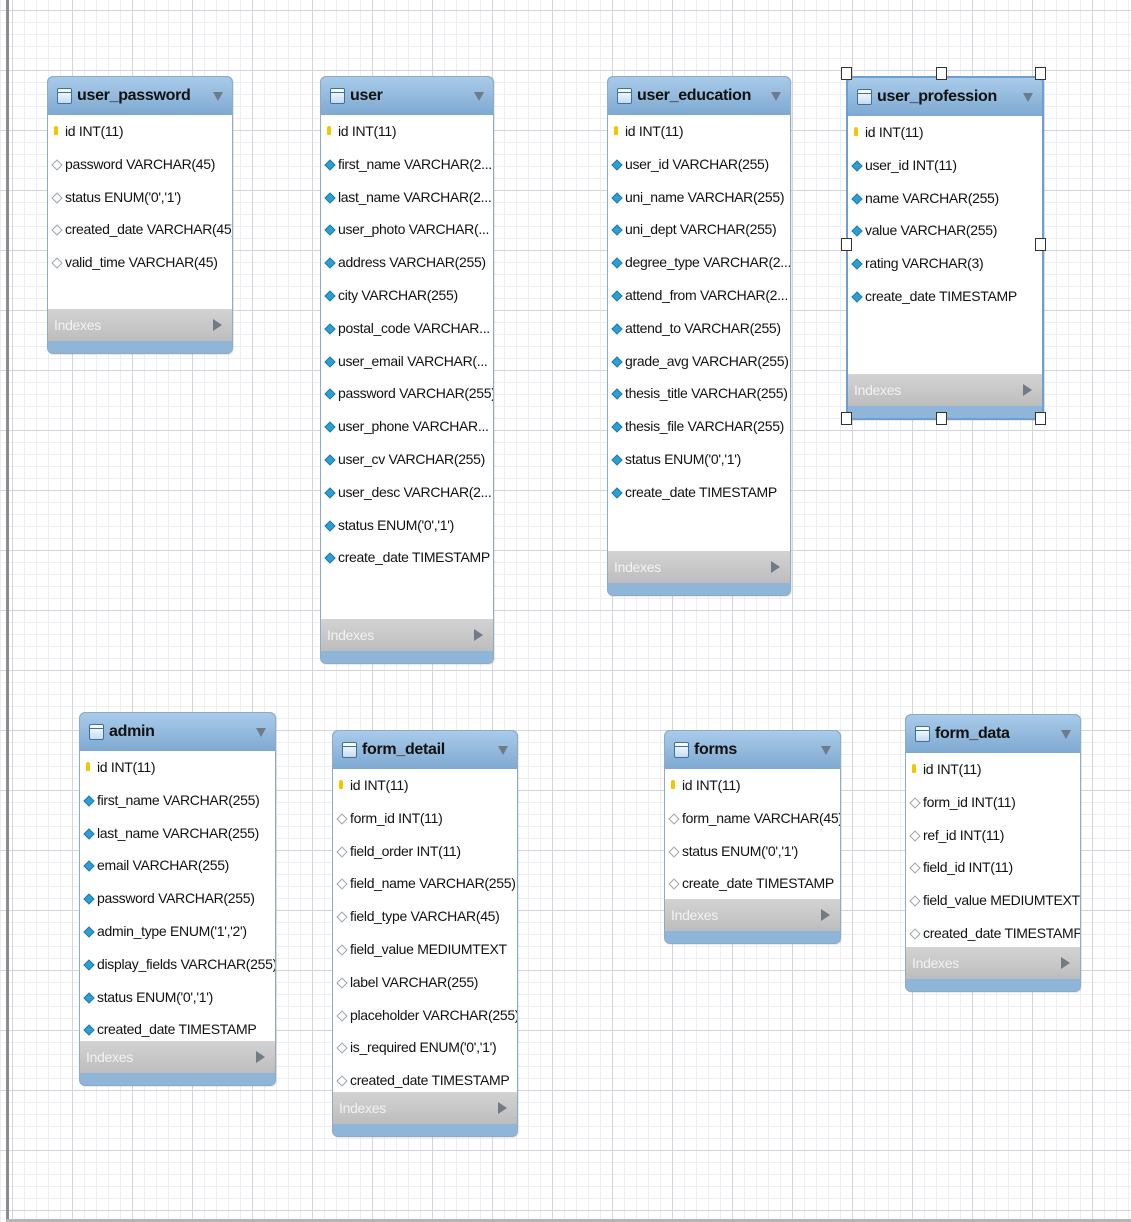 This screenshot has width=1131, height=1222. Describe the element at coordinates (177, 931) in the screenshot. I see `column-row: admin_type ENUM('1','2')` at that location.